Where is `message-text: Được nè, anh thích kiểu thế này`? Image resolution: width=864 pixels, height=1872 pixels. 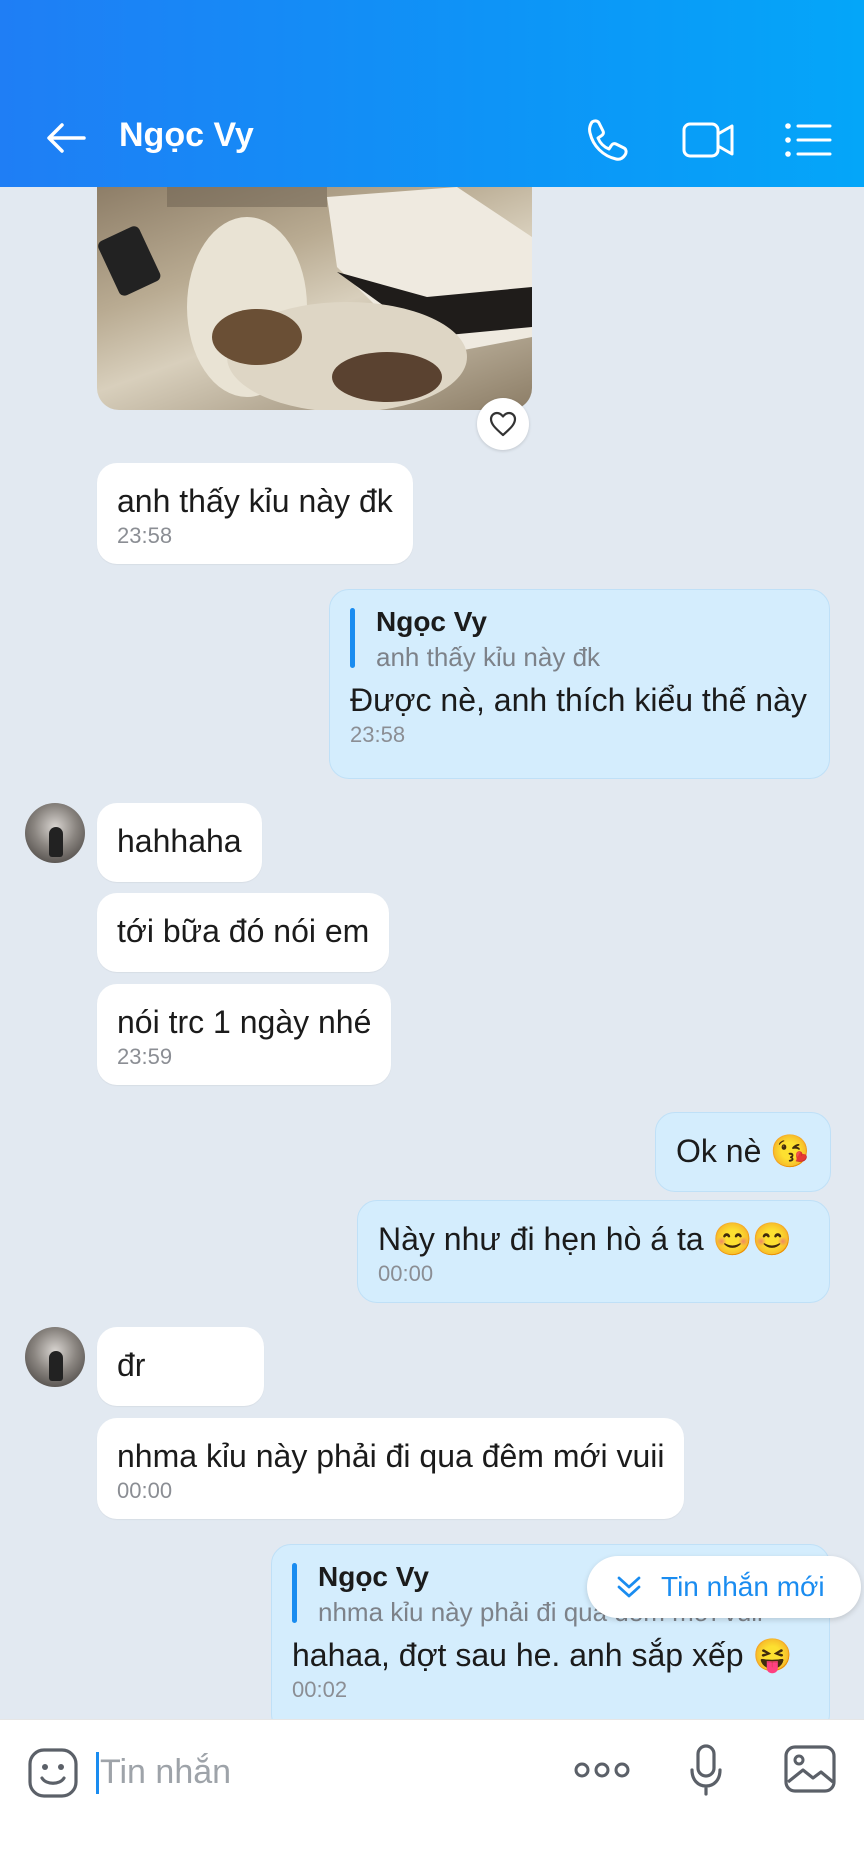 message-text: Được nè, anh thích kiểu thế này is located at coordinates (578, 700).